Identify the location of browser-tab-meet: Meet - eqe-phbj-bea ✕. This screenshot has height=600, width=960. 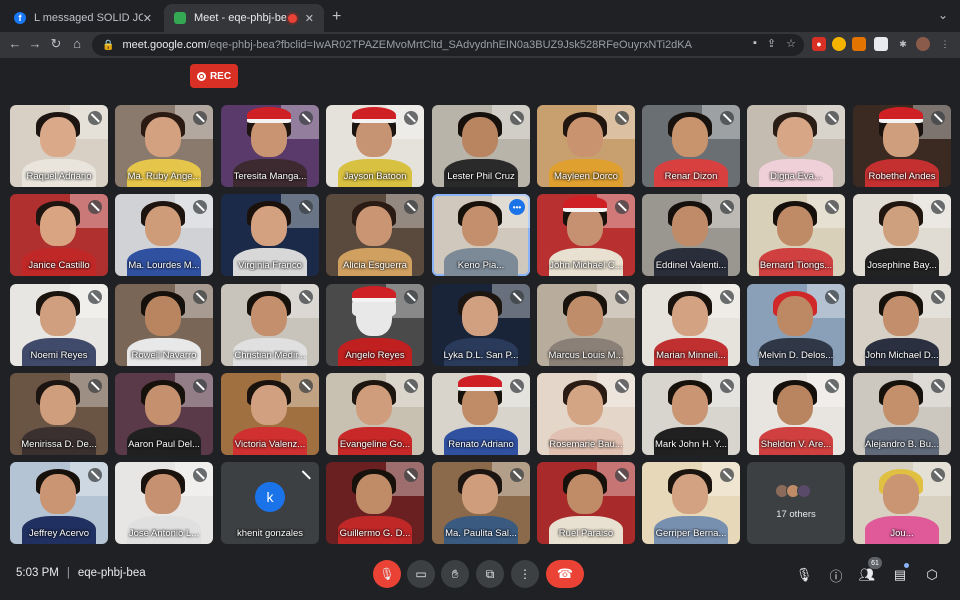
(244, 18).